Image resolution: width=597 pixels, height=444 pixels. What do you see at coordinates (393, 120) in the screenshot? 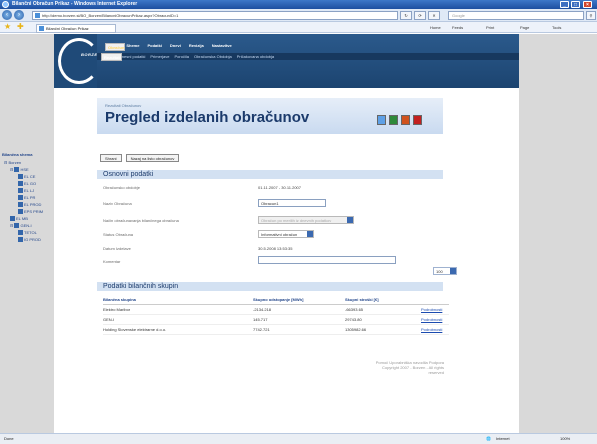
I see `export-excel-icon` at bounding box center [393, 120].